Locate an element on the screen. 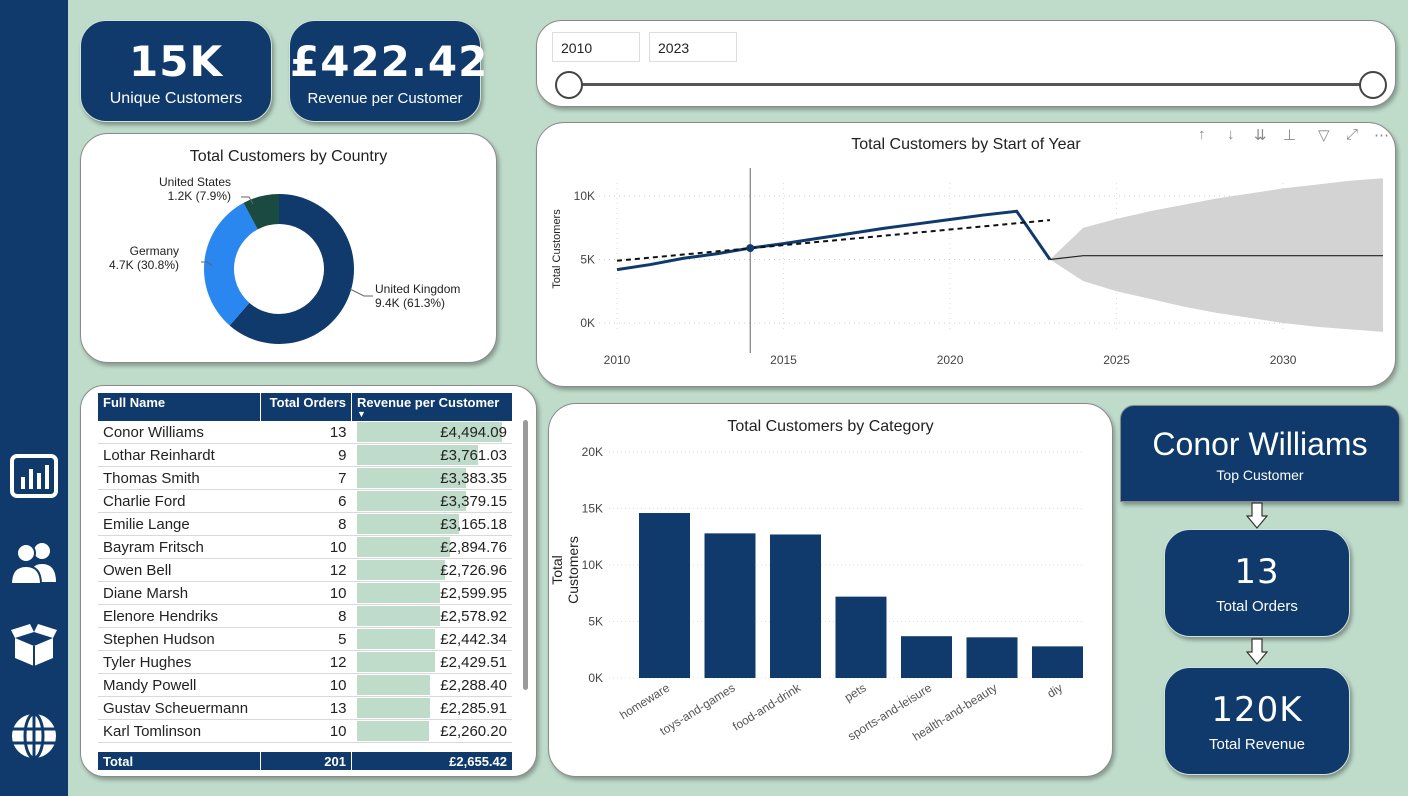 The height and width of the screenshot is (796, 1408). legend-united-states: United States is located at coordinates (194, 182).